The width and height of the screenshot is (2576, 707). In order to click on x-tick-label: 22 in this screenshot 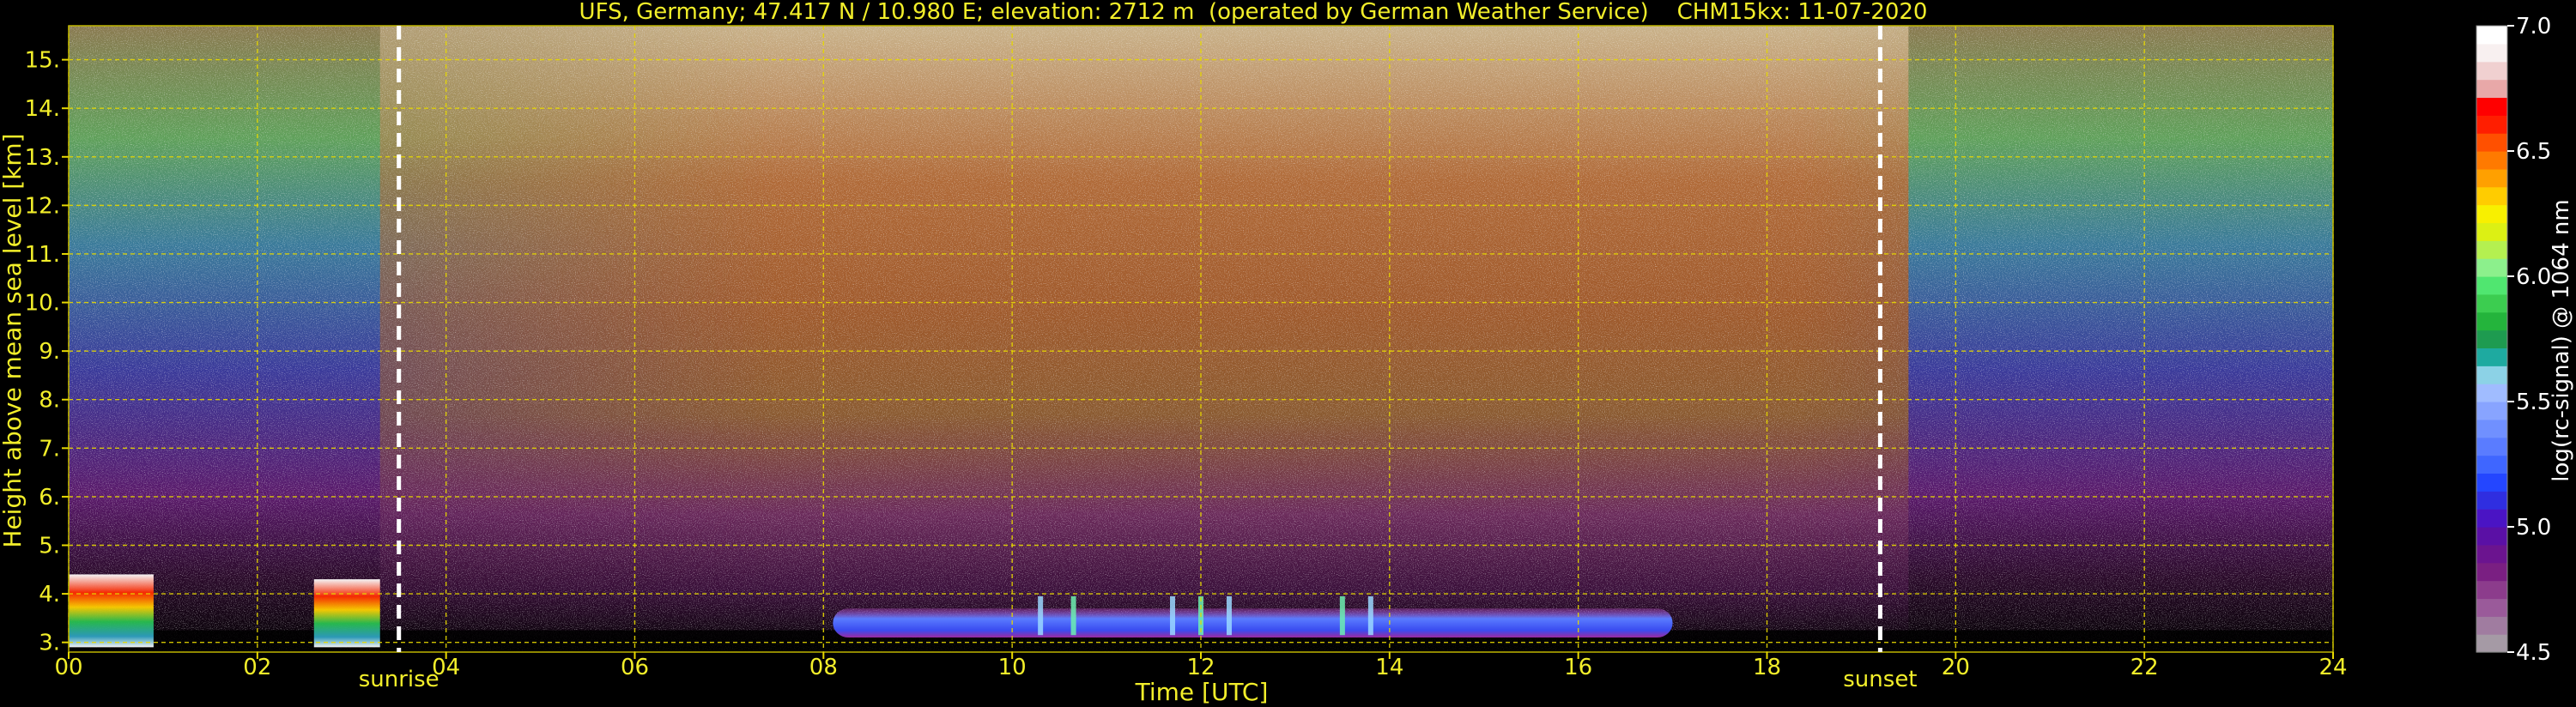, I will do `click(2145, 667)`.